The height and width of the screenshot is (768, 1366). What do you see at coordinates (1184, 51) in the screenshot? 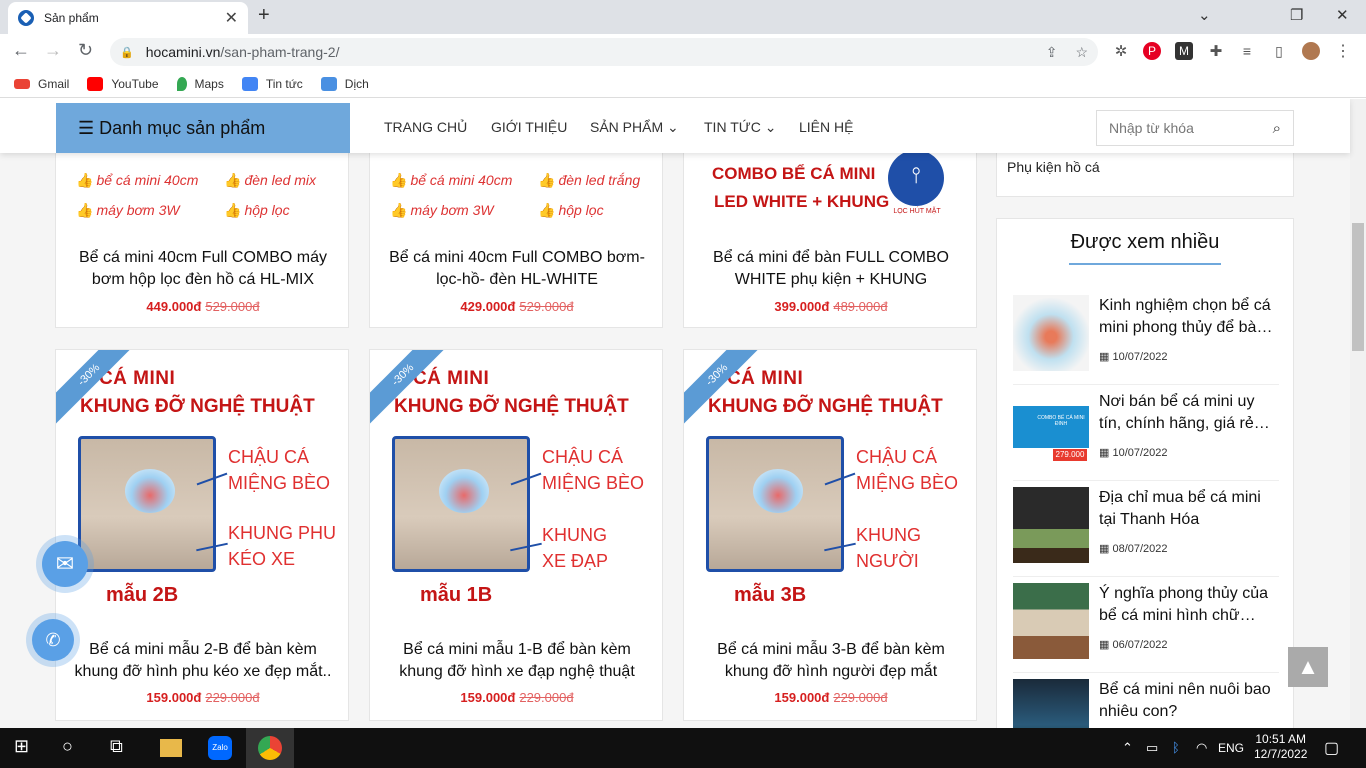
I see `mendeley-icon: M` at bounding box center [1184, 51].